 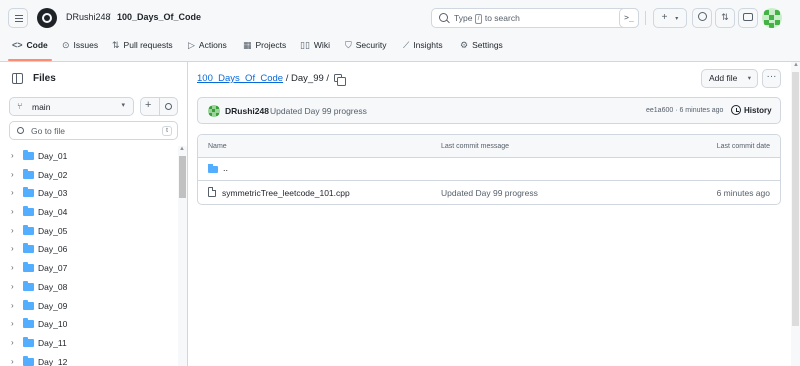 What do you see at coordinates (89, 156) in the screenshot?
I see `tree-item: › Day_01` at bounding box center [89, 156].